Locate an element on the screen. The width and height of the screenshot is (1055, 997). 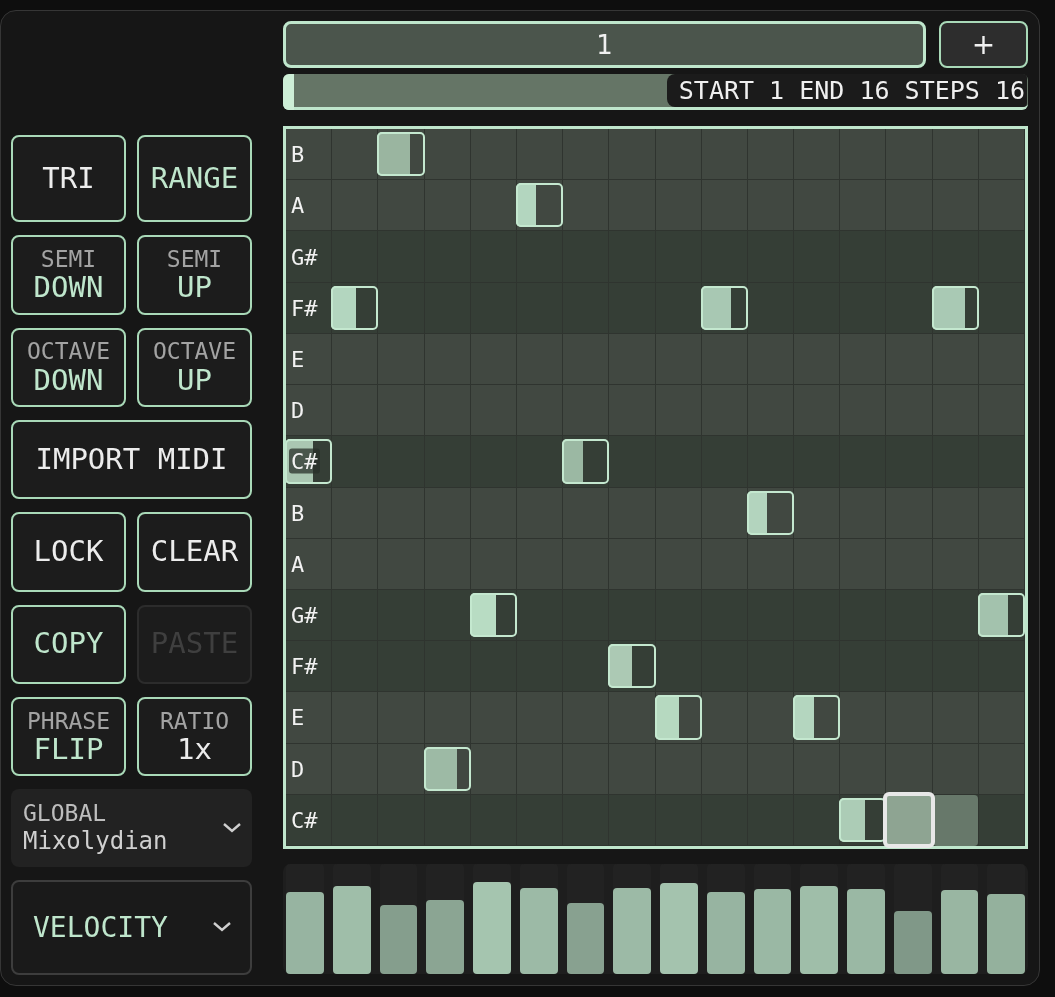
control-button: SEMI UP is located at coordinates (194, 275).